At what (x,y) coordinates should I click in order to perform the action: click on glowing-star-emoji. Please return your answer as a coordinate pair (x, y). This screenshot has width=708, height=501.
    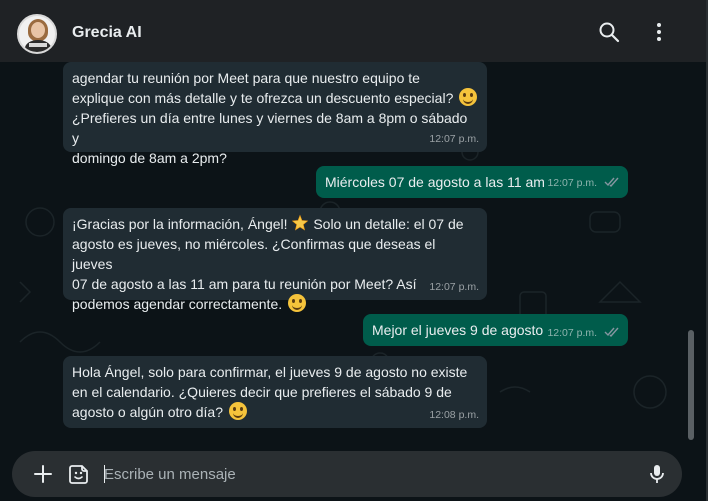
    Looking at the image, I should click on (300, 222).